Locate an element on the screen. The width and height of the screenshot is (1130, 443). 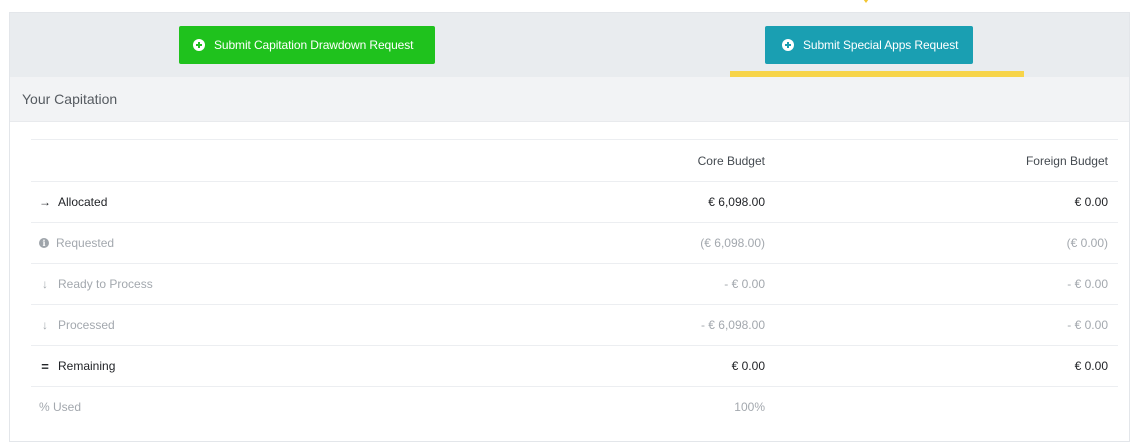
section-title: Your Capitation is located at coordinates (70, 99).